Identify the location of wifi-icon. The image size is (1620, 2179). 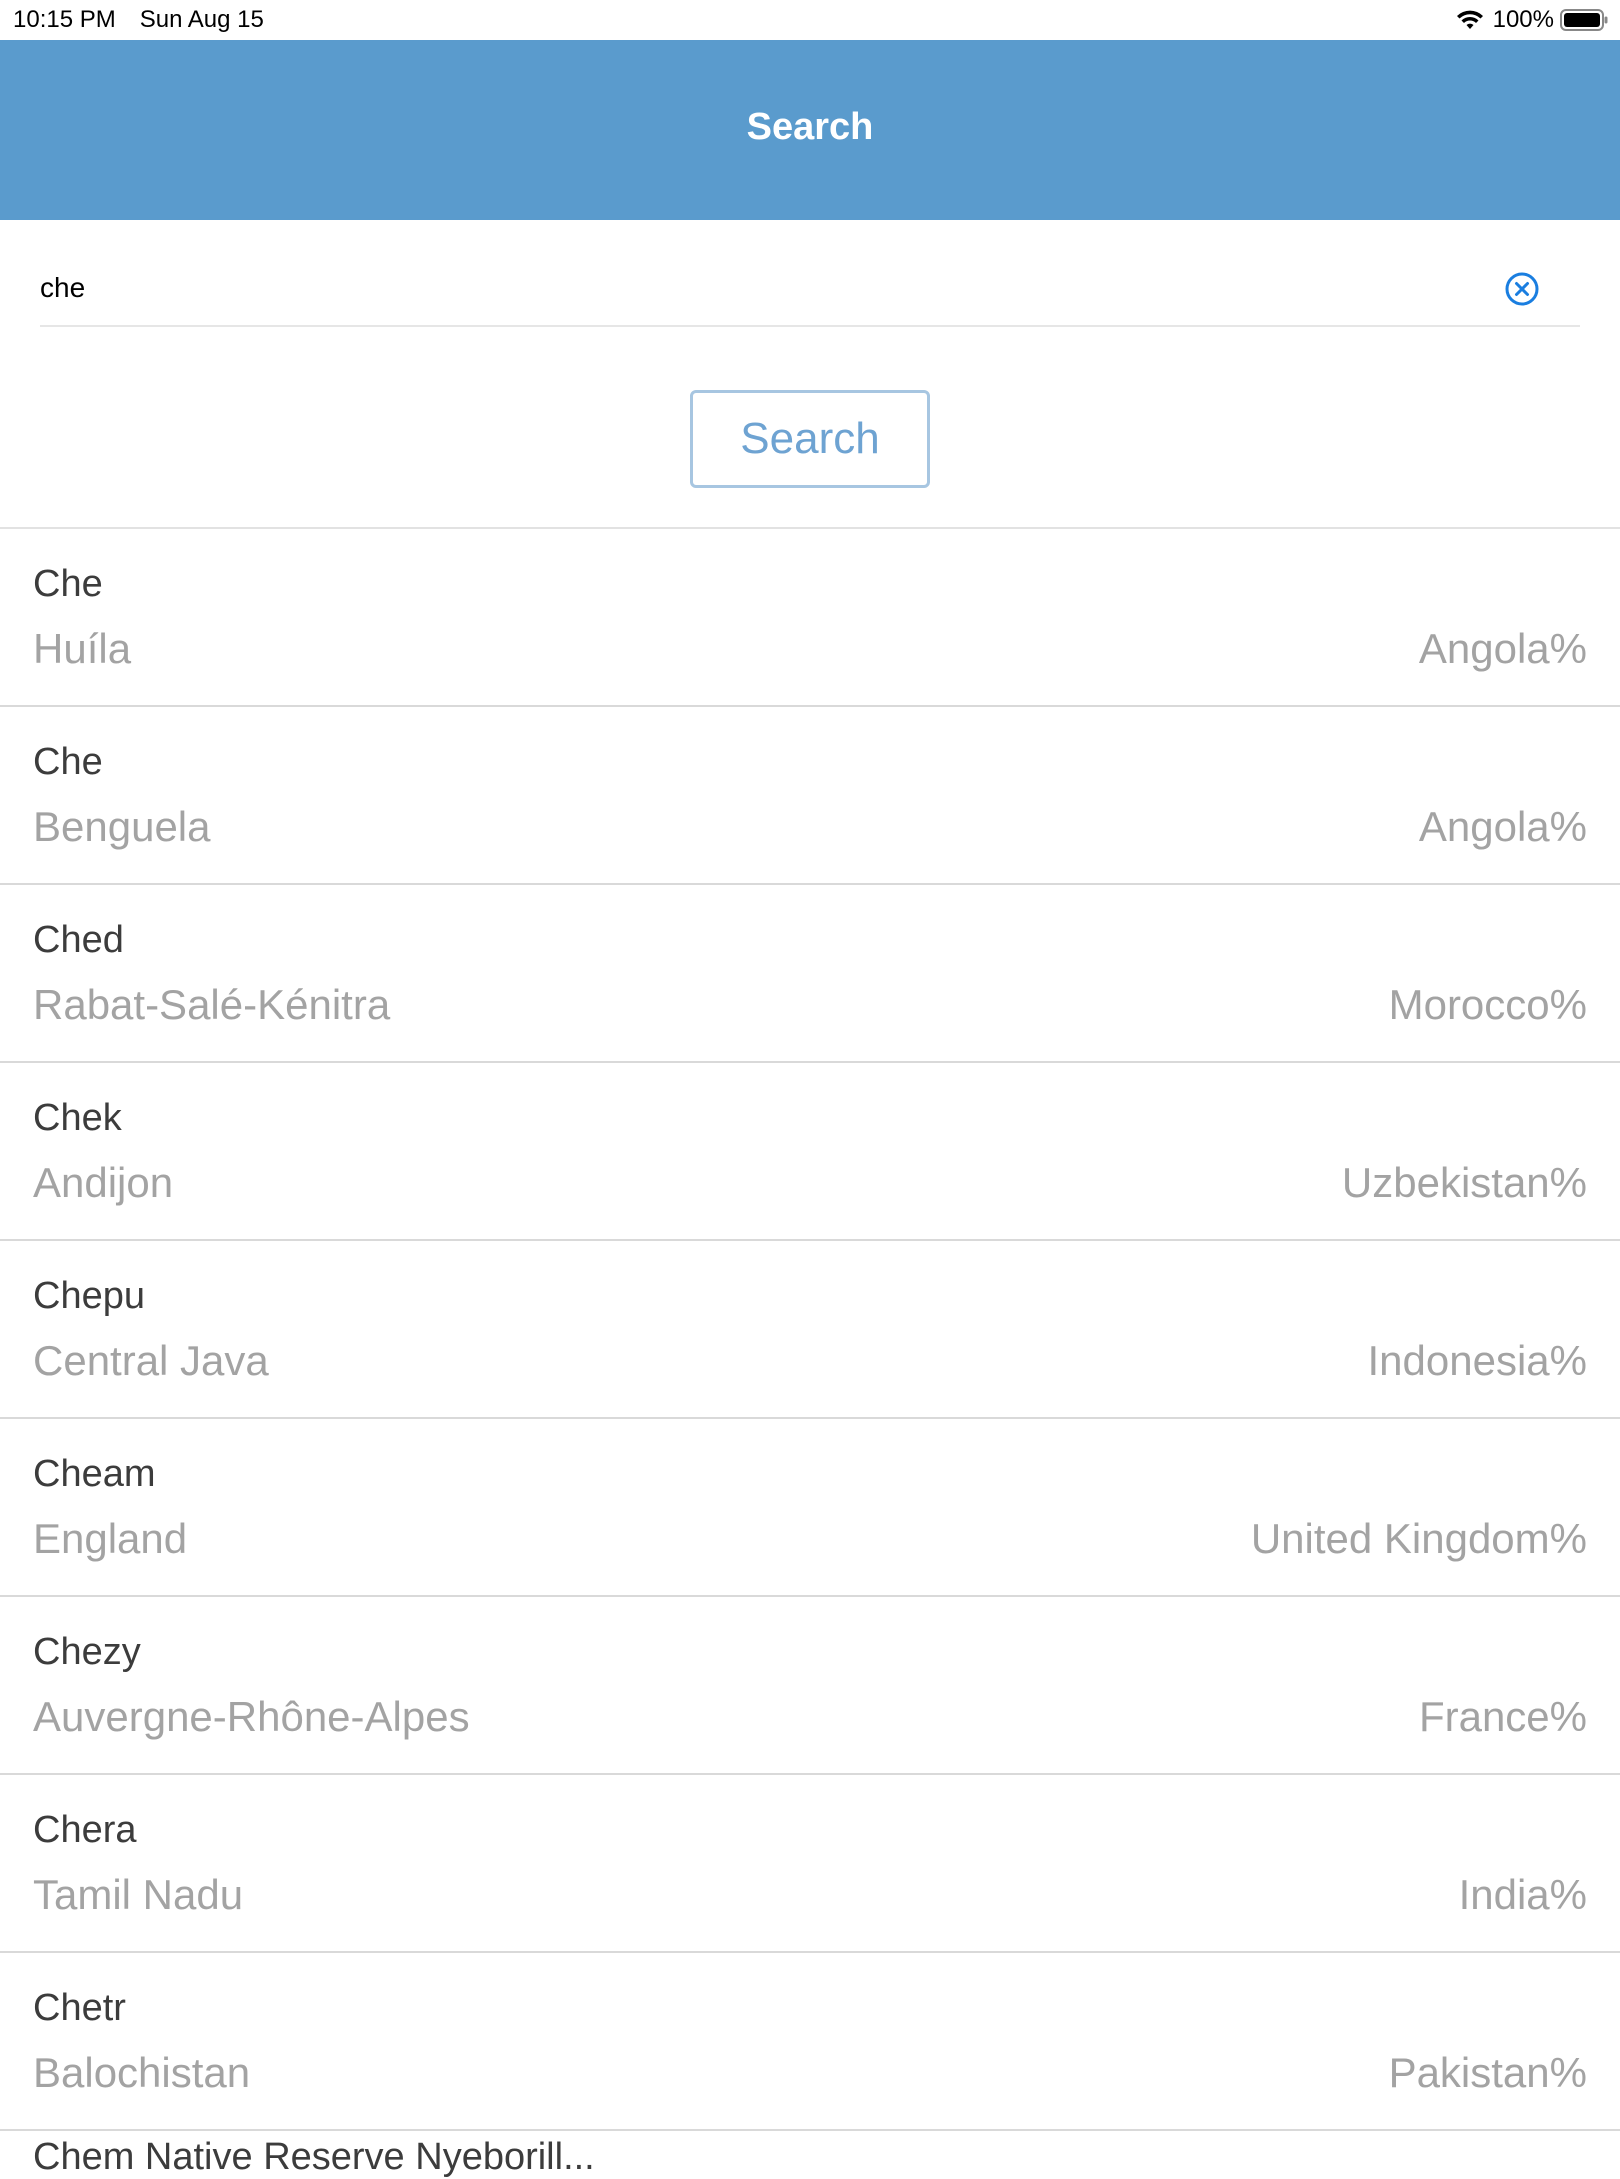
(1469, 19).